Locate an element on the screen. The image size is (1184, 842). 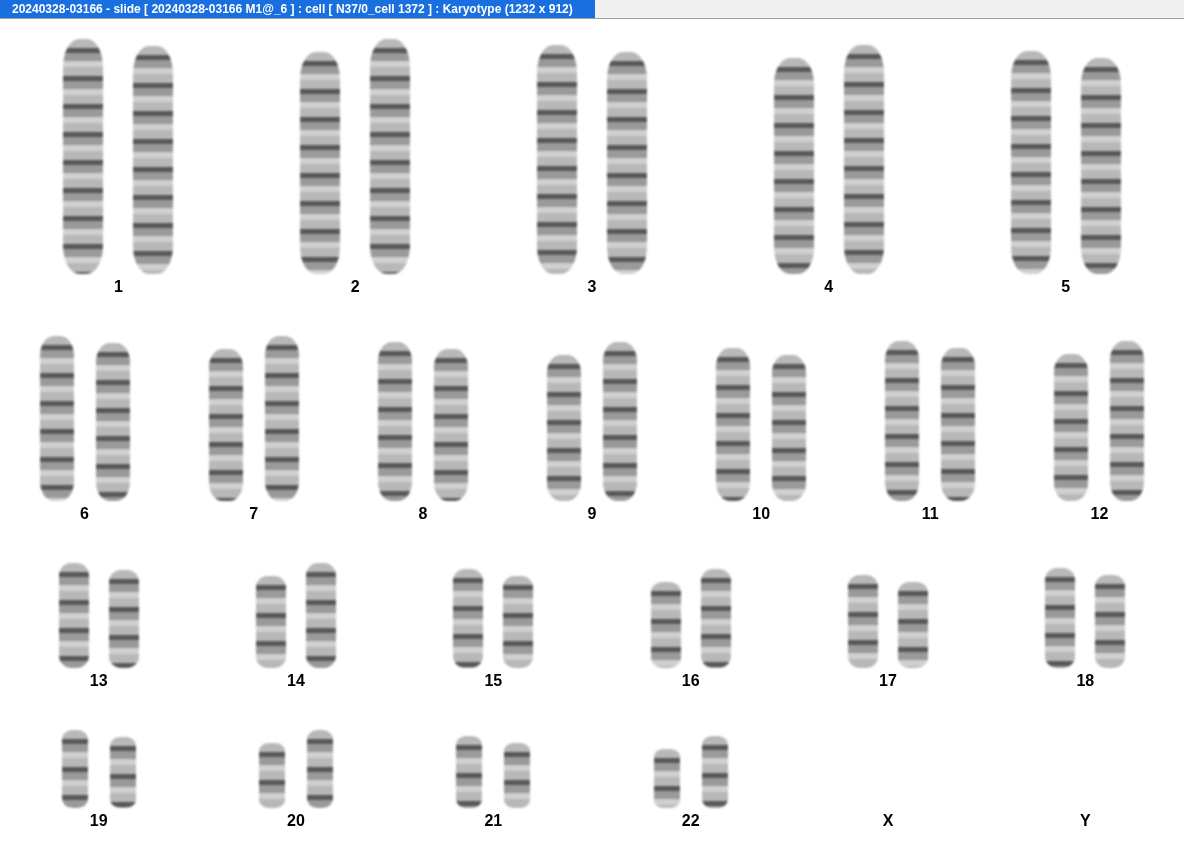
chromosome-number: 20 is located at coordinates (296, 821).